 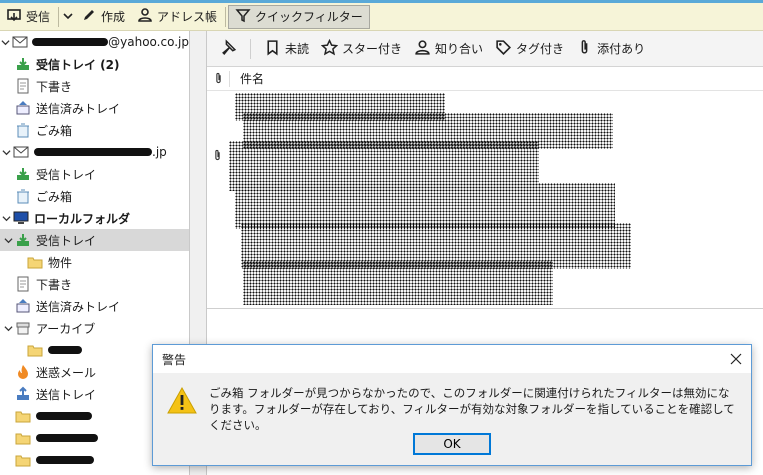 I want to click on folder-inbox-selected: 受信トレイ, so click(x=94, y=240).